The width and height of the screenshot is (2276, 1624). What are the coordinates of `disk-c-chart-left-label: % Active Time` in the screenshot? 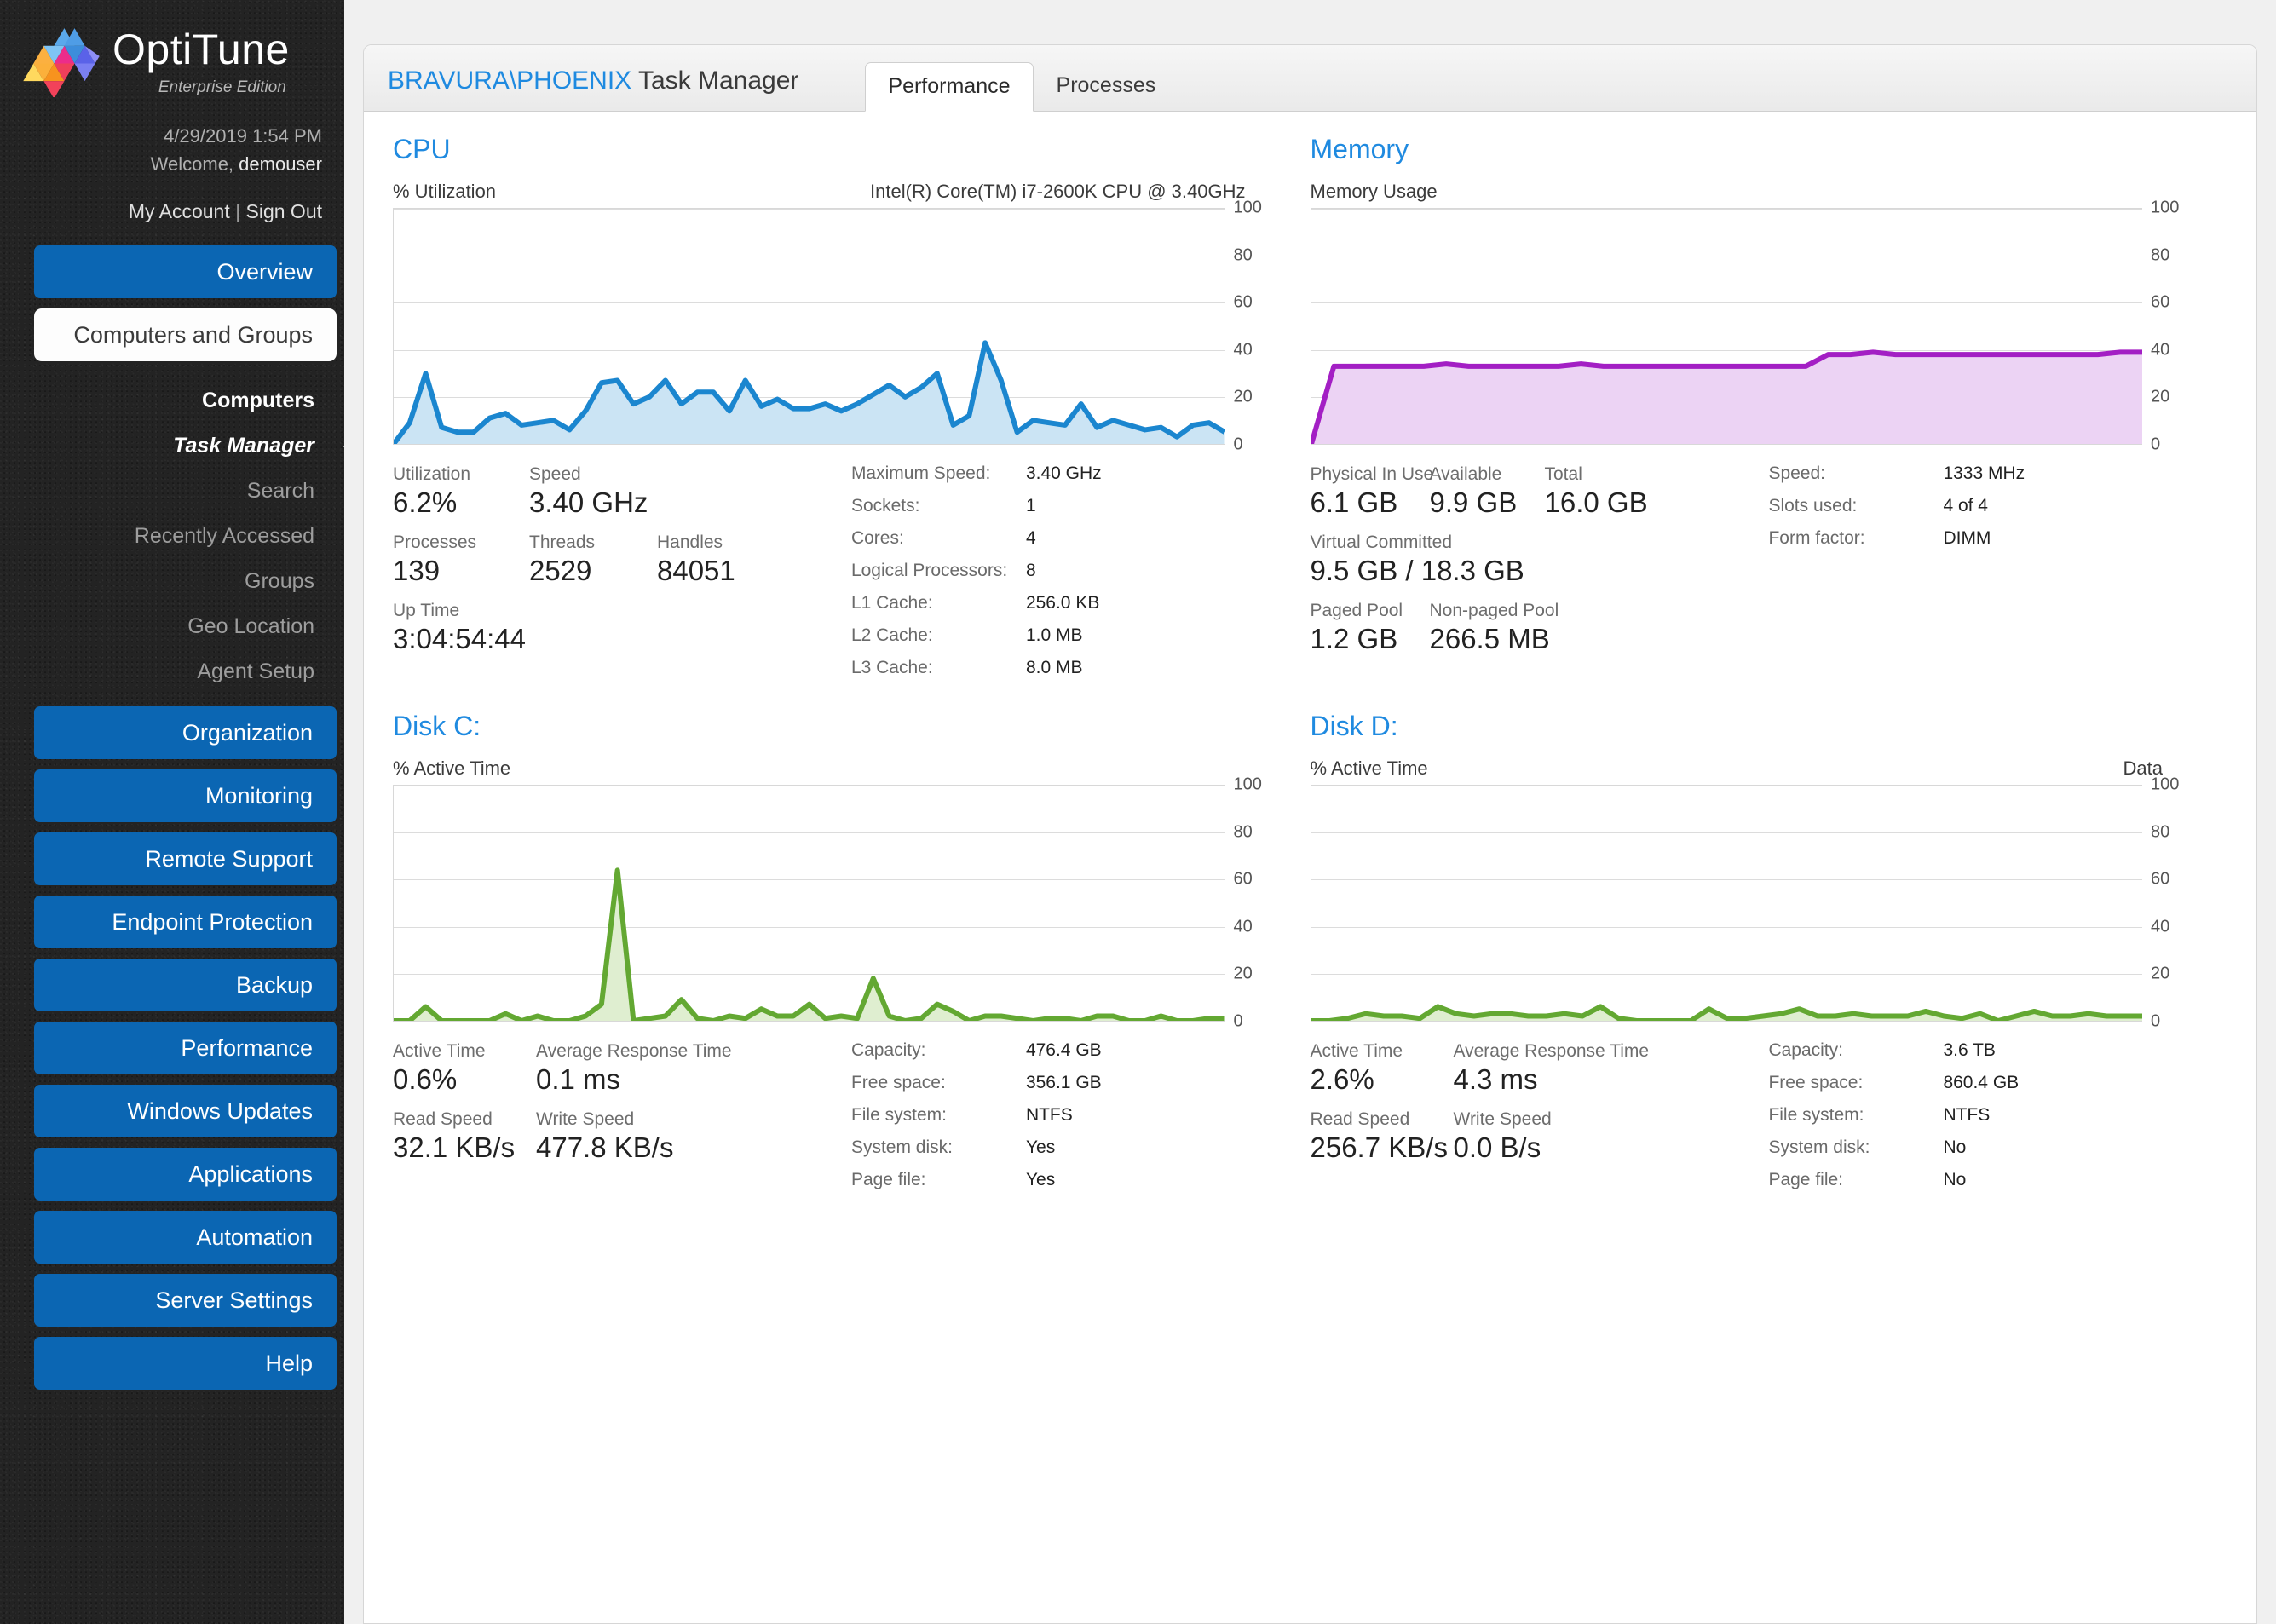 It's located at (452, 768).